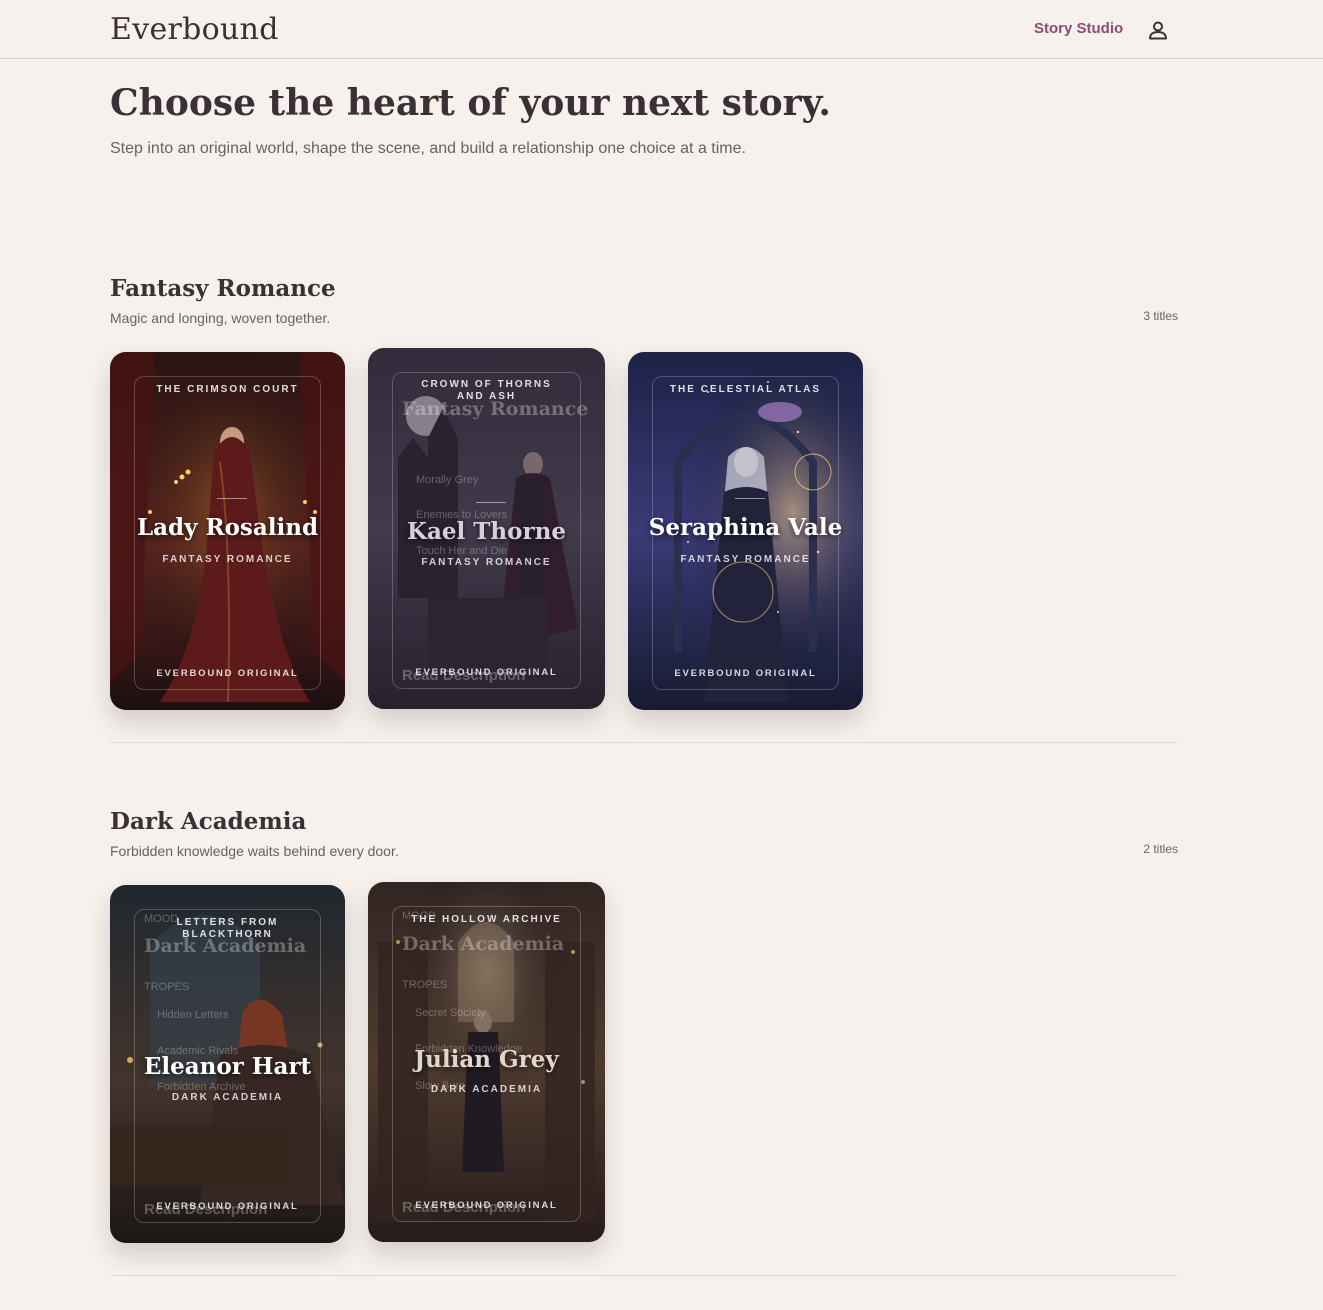 Image resolution: width=1323 pixels, height=1310 pixels. What do you see at coordinates (745, 527) in the screenshot?
I see `card-character-name: Seraphina Vale` at bounding box center [745, 527].